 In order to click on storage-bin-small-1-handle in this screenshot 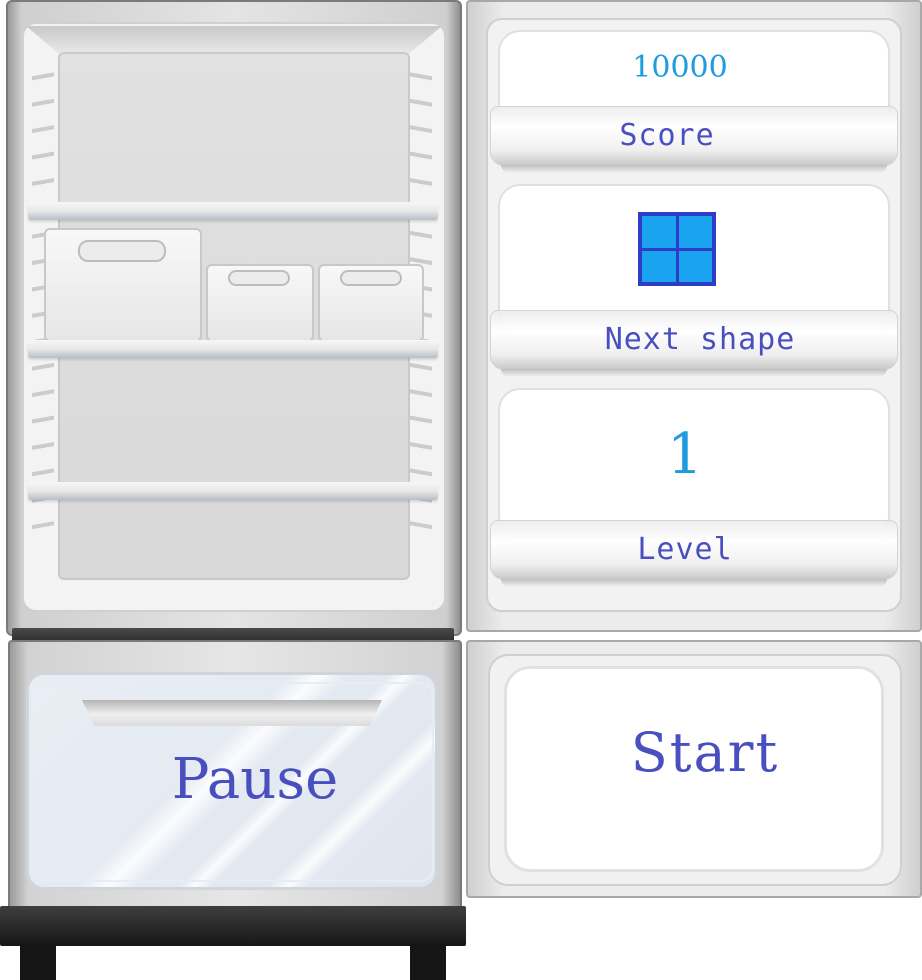, I will do `click(259, 278)`.